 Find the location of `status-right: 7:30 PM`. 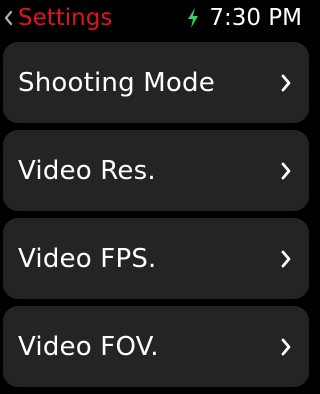

status-right: 7:30 PM is located at coordinates (243, 18).